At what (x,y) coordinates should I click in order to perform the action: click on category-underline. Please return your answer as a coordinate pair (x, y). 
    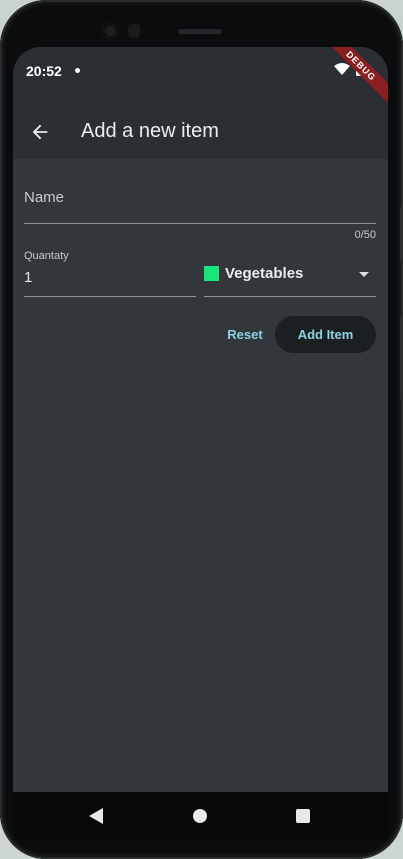
    Looking at the image, I should click on (290, 296).